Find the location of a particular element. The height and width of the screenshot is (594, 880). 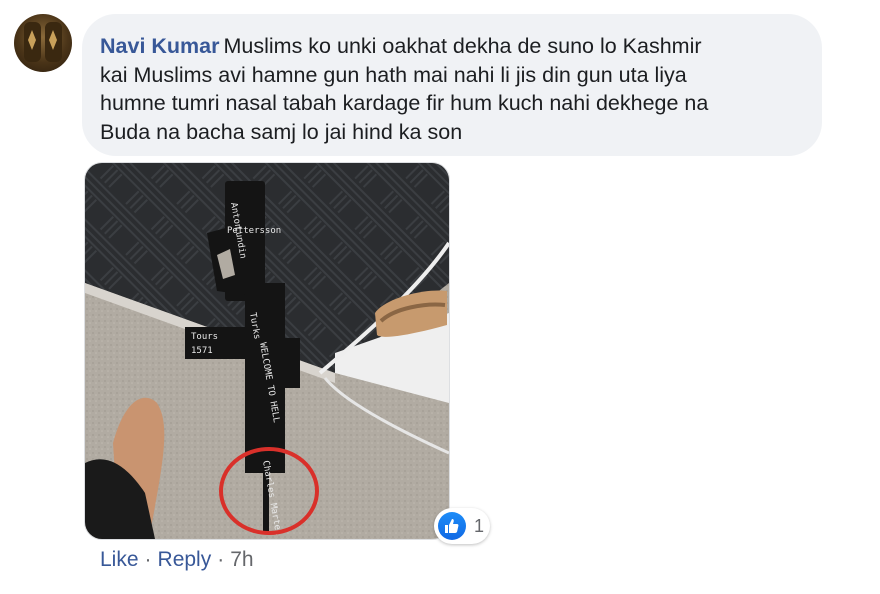

avatar-image is located at coordinates (43, 42).